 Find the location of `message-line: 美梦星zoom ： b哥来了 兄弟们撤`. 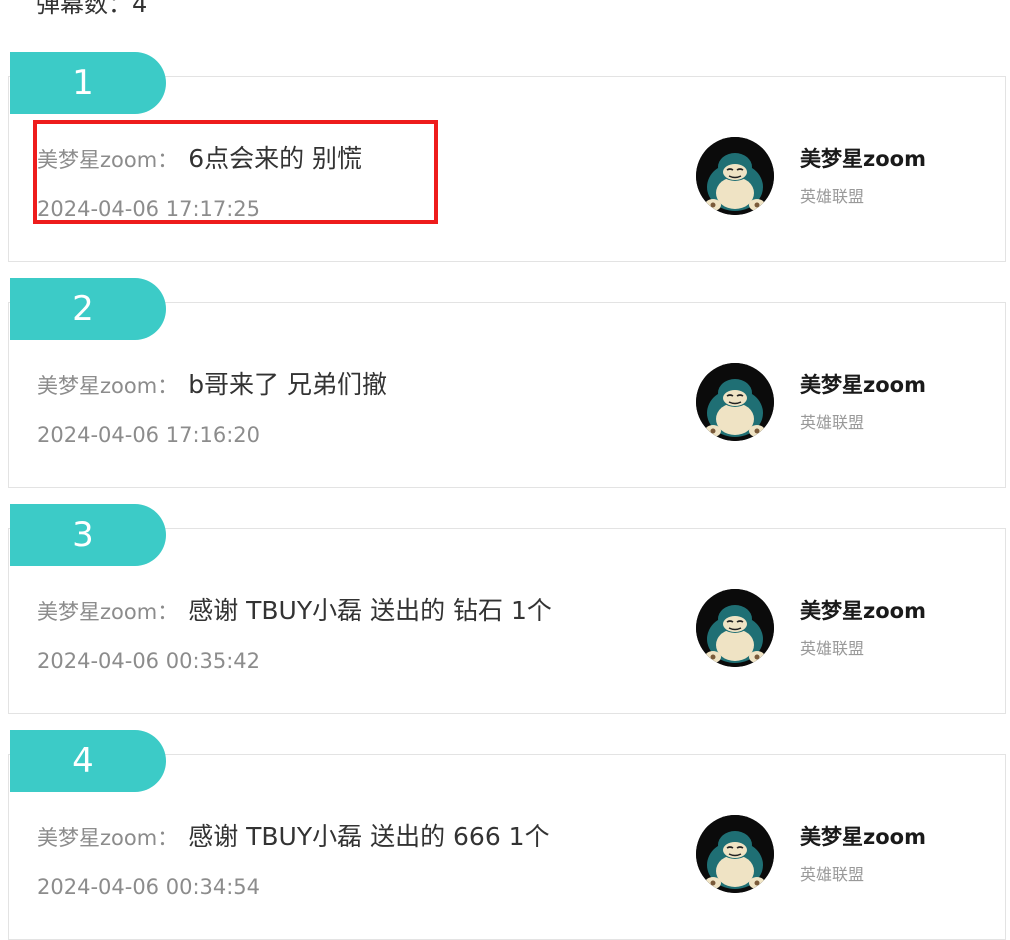

message-line: 美梦星zoom ： b哥来了 兄弟们撤 is located at coordinates (212, 383).